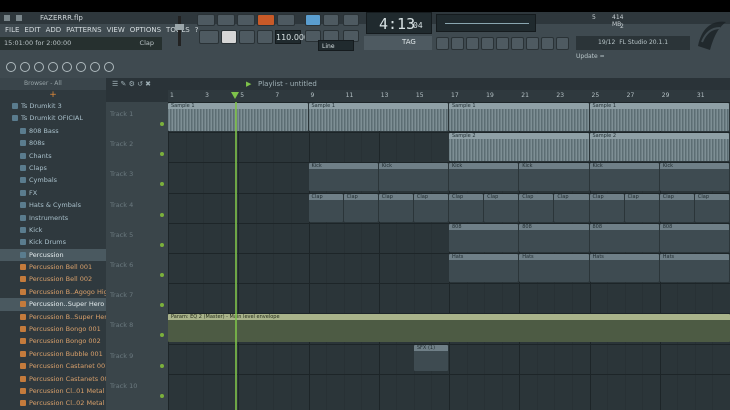  Describe the element at coordinates (54, 30) in the screenshot. I see `menu-item-add: ADD` at that location.